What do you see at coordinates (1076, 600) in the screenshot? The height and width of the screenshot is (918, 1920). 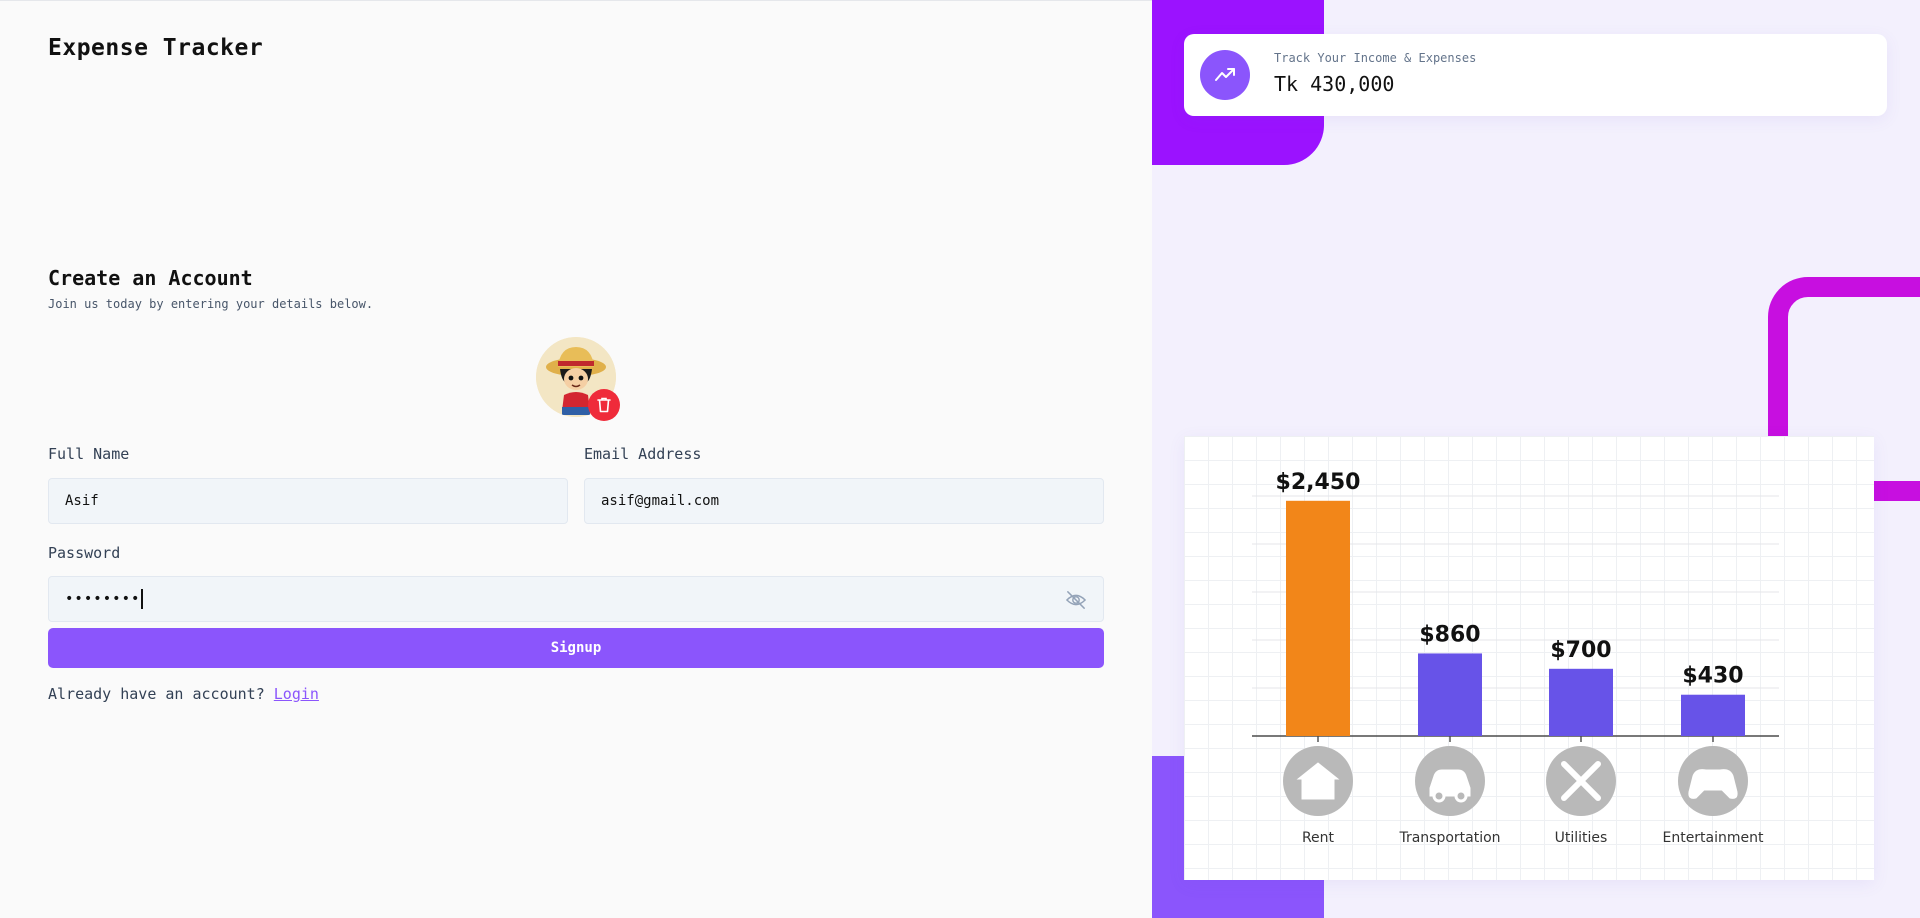 I see `eye-off-icon` at bounding box center [1076, 600].